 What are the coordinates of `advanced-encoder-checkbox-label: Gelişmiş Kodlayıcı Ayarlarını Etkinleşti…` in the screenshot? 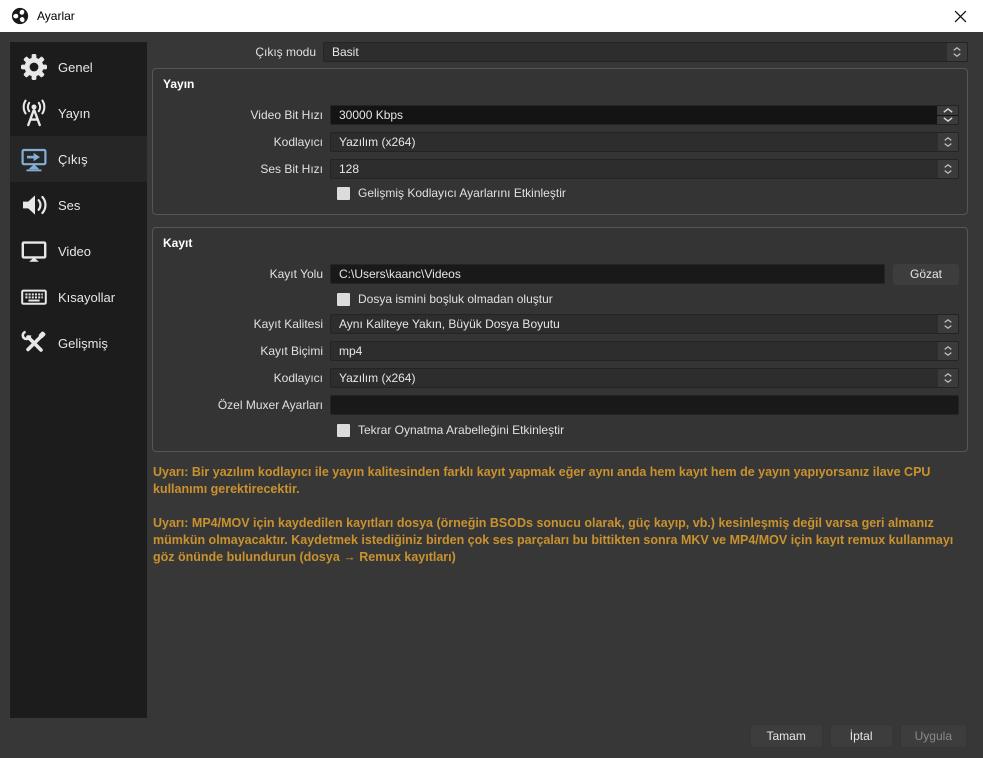 It's located at (462, 193).